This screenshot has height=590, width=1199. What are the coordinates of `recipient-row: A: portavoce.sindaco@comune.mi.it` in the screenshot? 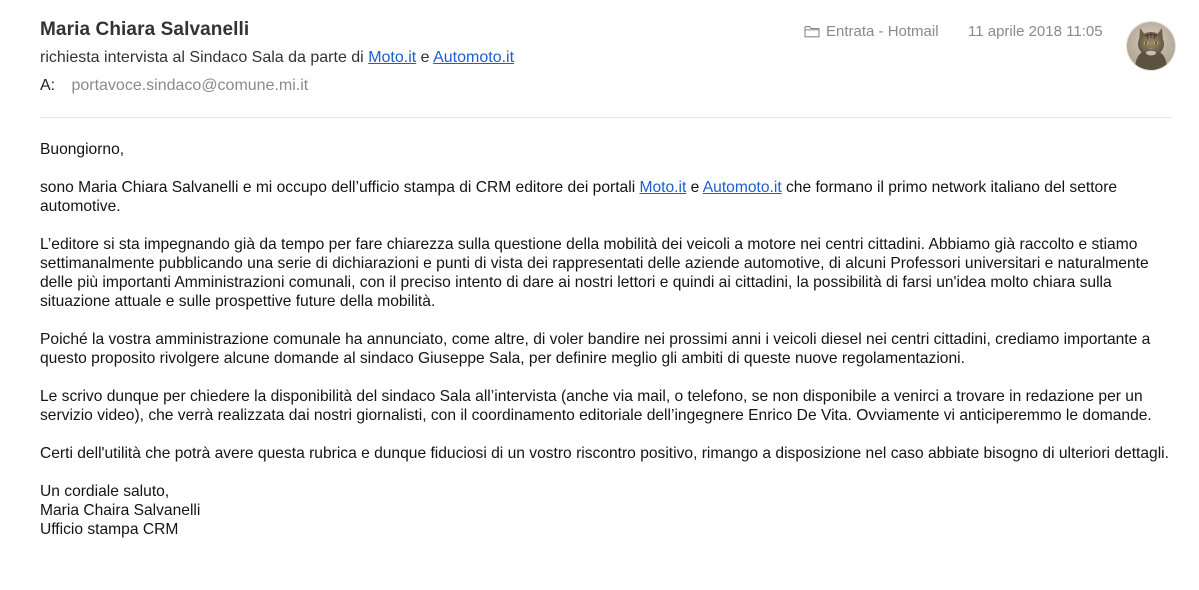 It's located at (174, 86).